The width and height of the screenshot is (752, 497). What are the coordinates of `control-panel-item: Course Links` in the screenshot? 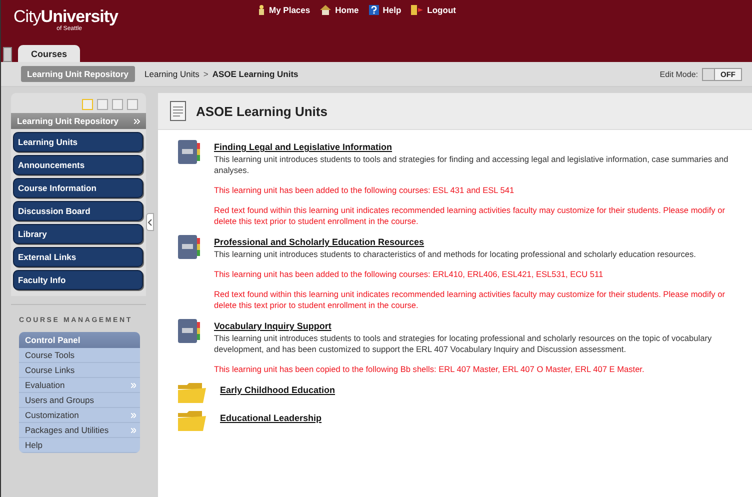 It's located at (79, 370).